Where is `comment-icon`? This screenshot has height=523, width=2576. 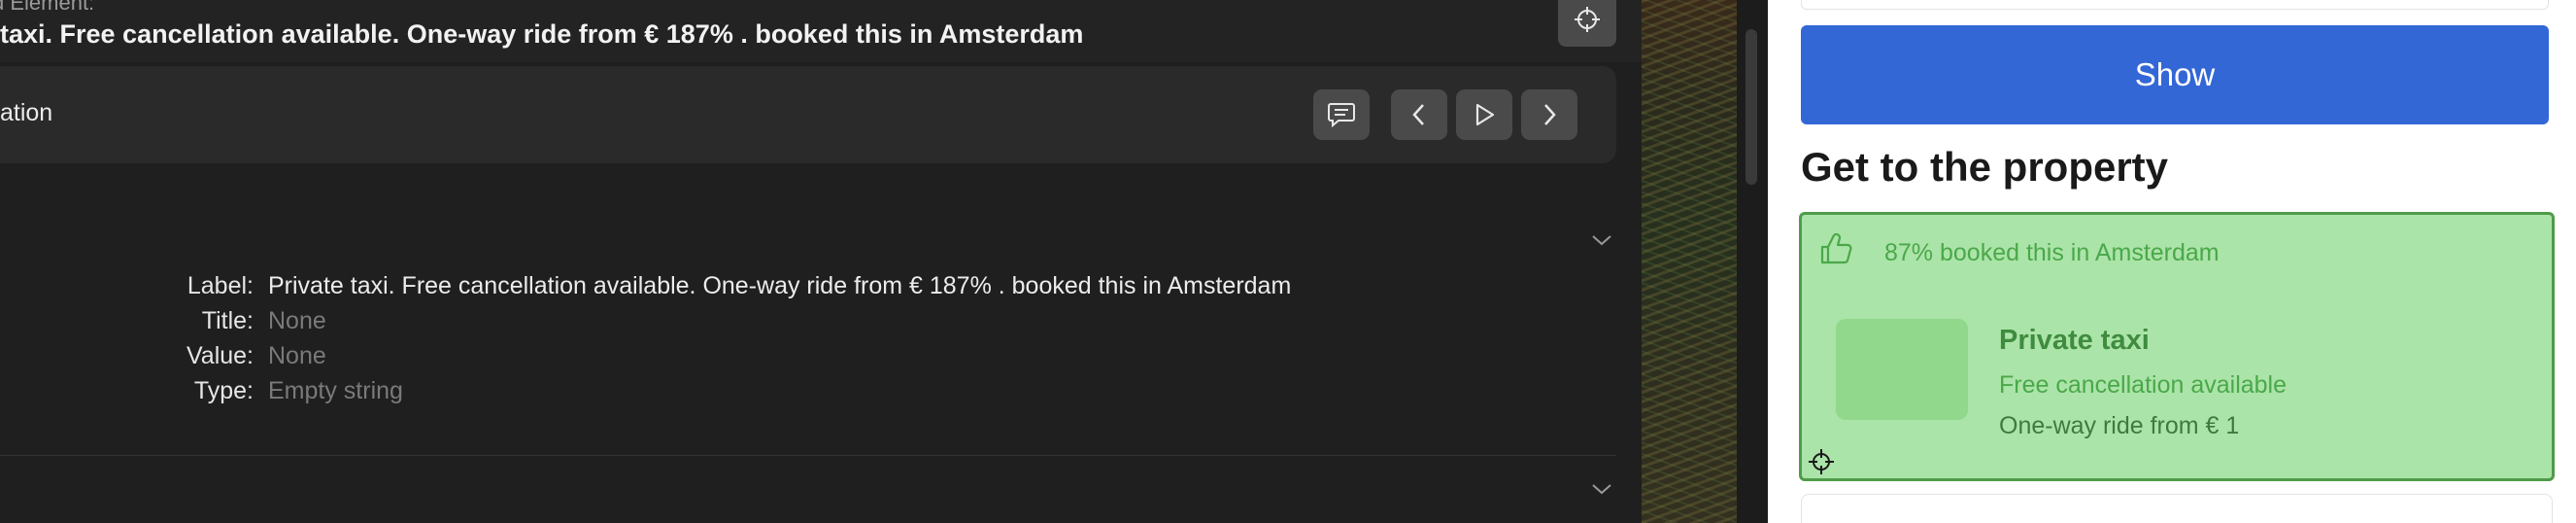 comment-icon is located at coordinates (1341, 115).